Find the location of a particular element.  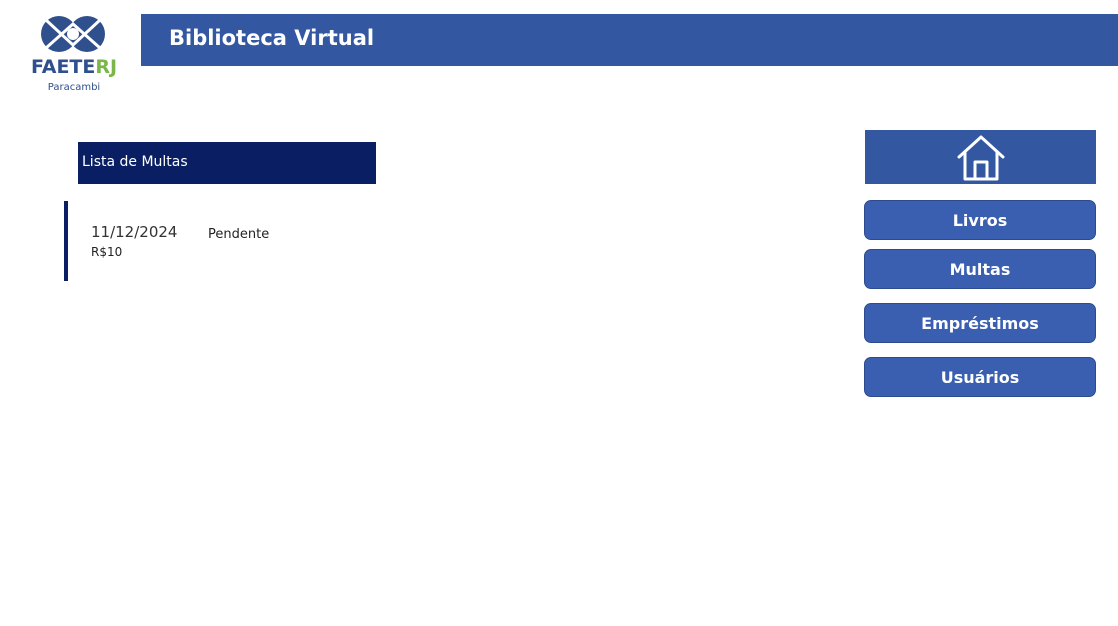

nav-button-label: Livros is located at coordinates (980, 220).